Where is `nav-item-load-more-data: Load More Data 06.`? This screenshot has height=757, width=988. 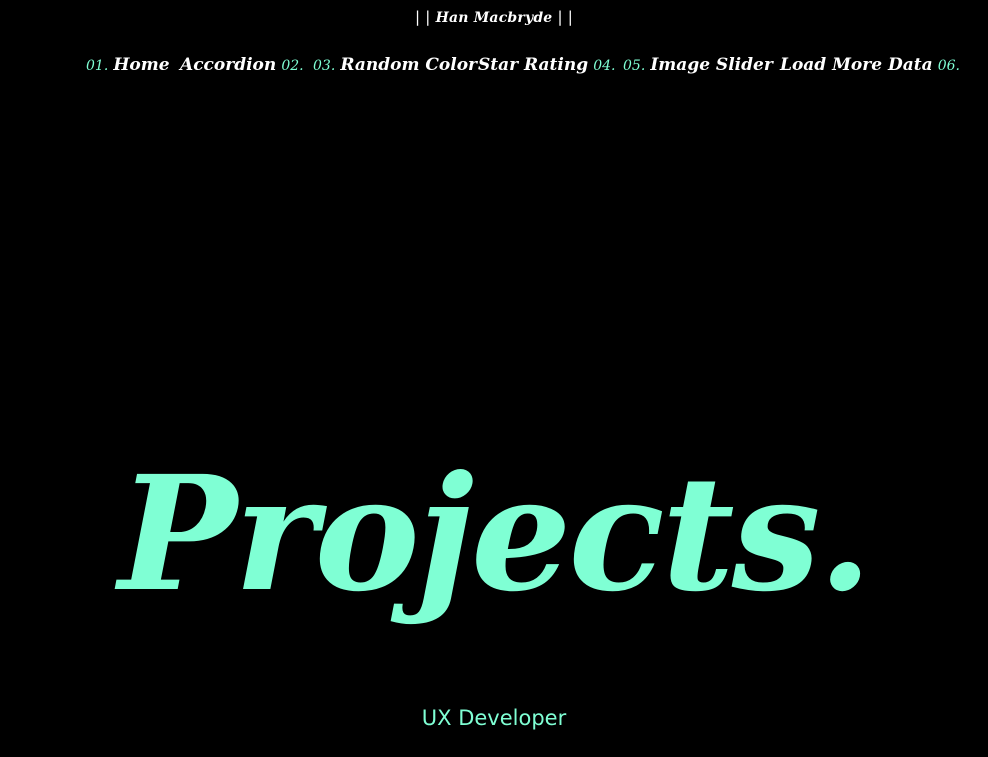 nav-item-load-more-data: Load More Data 06. is located at coordinates (870, 65).